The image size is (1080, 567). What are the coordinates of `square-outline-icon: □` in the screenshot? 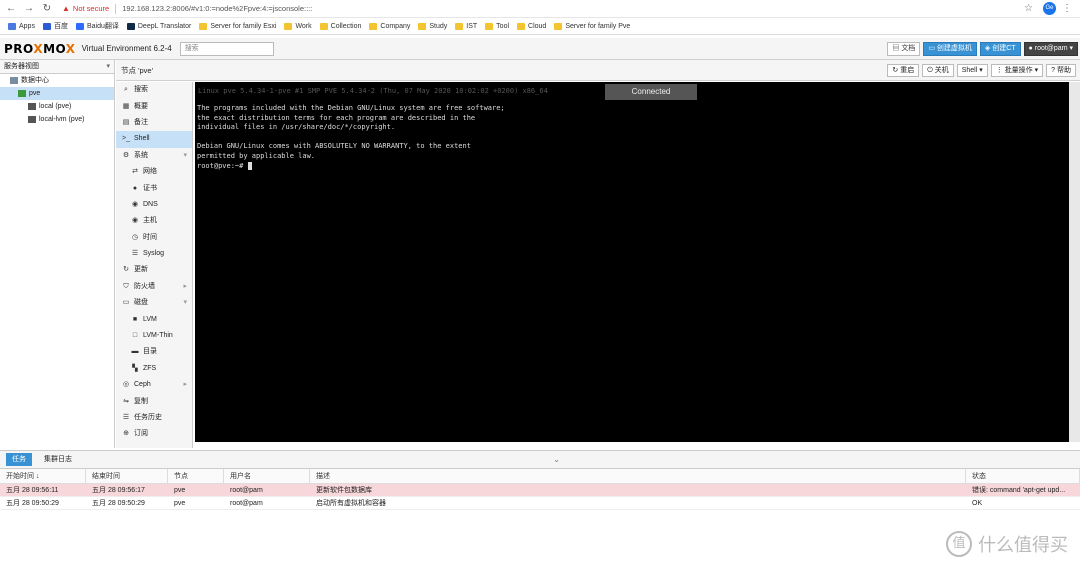 It's located at (135, 336).